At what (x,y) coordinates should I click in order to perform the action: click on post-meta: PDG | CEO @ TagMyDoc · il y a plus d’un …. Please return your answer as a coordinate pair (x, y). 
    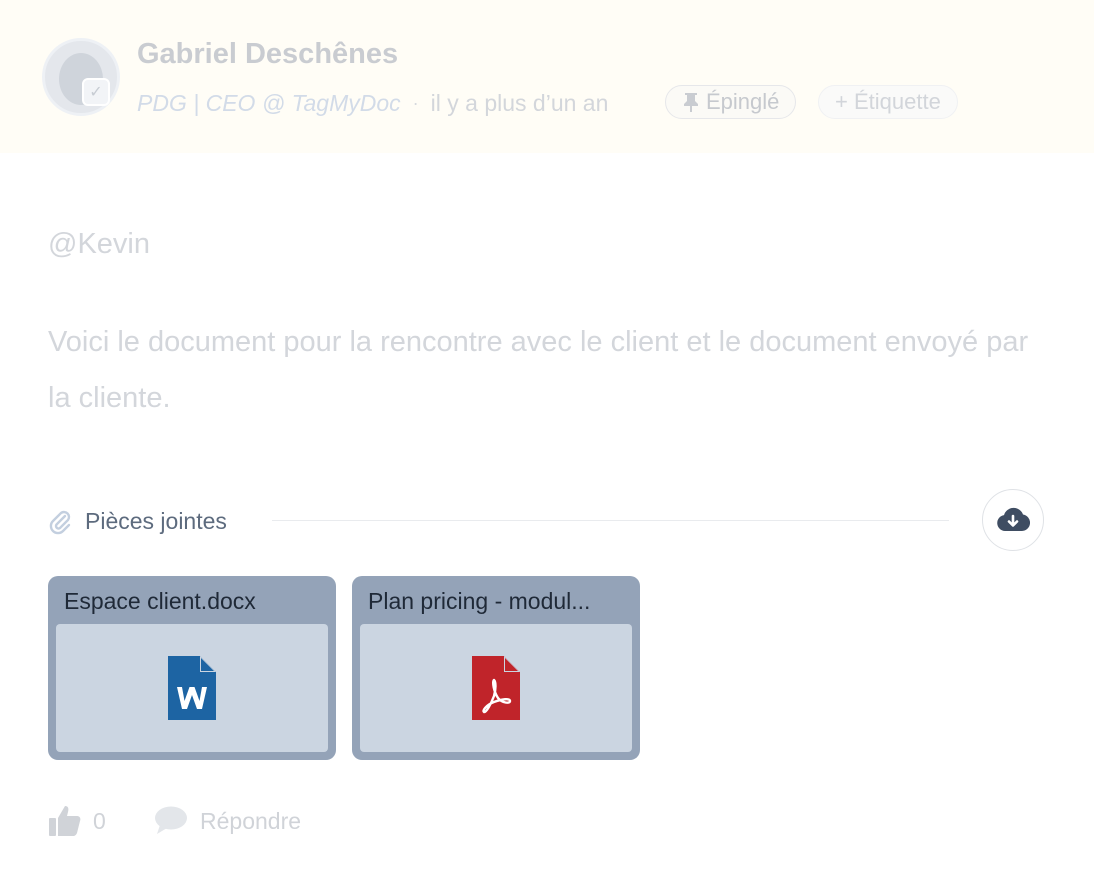
    Looking at the image, I should click on (372, 103).